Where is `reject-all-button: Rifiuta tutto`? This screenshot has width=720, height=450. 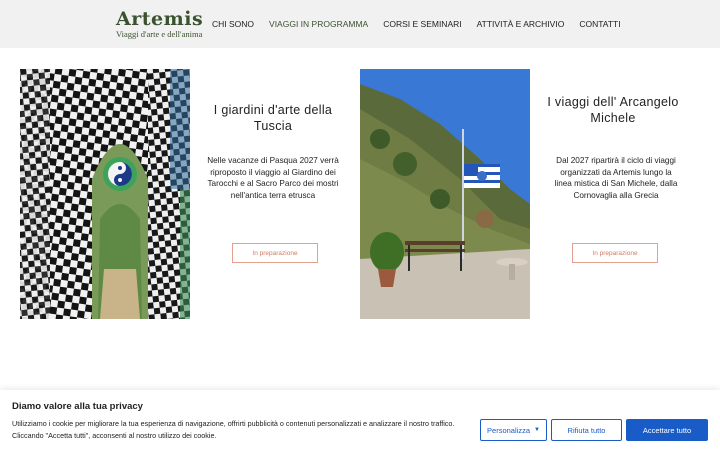 reject-all-button: Rifiuta tutto is located at coordinates (586, 430).